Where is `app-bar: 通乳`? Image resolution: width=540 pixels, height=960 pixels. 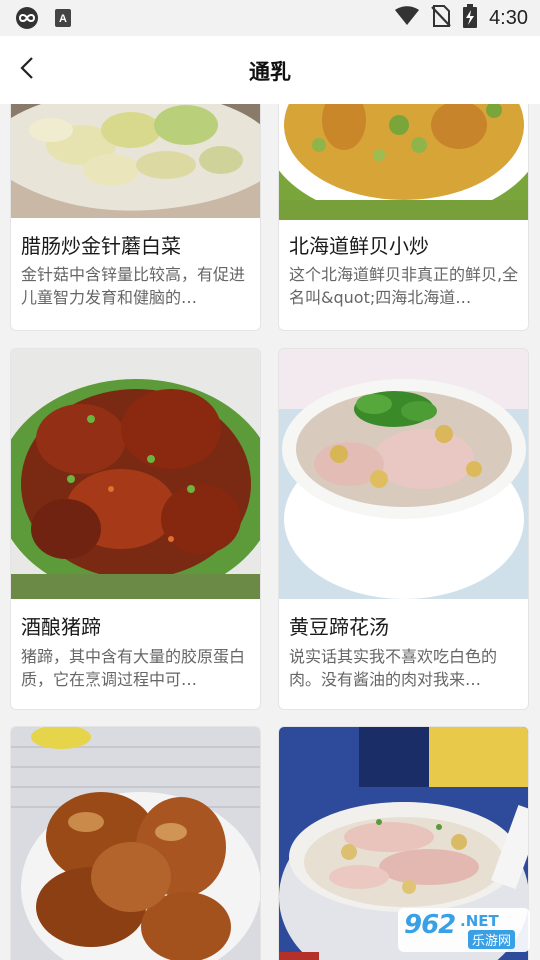 app-bar: 通乳 is located at coordinates (270, 70).